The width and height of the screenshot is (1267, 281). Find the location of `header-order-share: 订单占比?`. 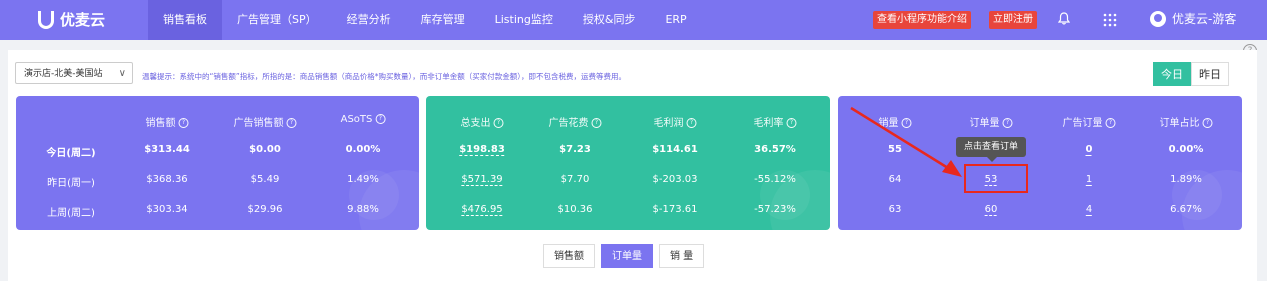

header-order-share: 订单占比? is located at coordinates (1186, 121).